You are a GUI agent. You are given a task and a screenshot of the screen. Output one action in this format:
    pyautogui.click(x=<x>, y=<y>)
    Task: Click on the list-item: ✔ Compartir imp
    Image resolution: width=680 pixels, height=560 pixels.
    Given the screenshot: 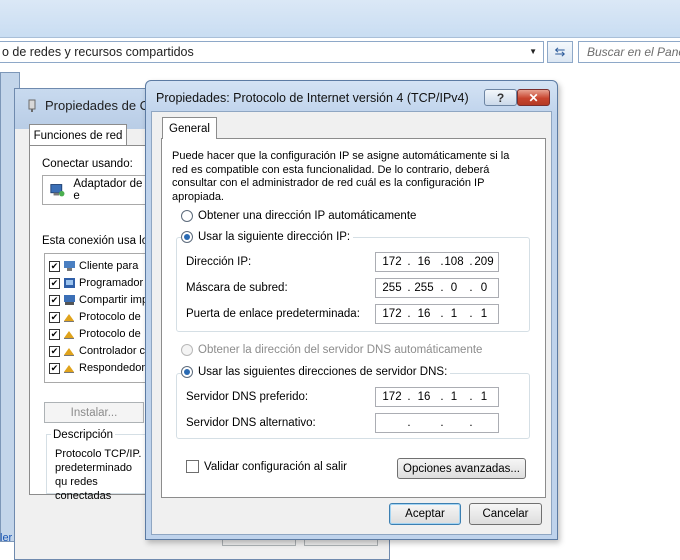 What is the action you would take?
    pyautogui.click(x=98, y=300)
    